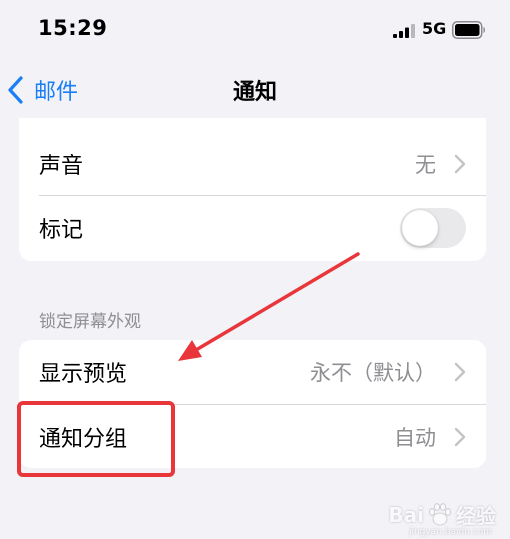 The height and width of the screenshot is (539, 510). I want to click on watermark-url: jingyan.baidu.com, so click(450, 532).